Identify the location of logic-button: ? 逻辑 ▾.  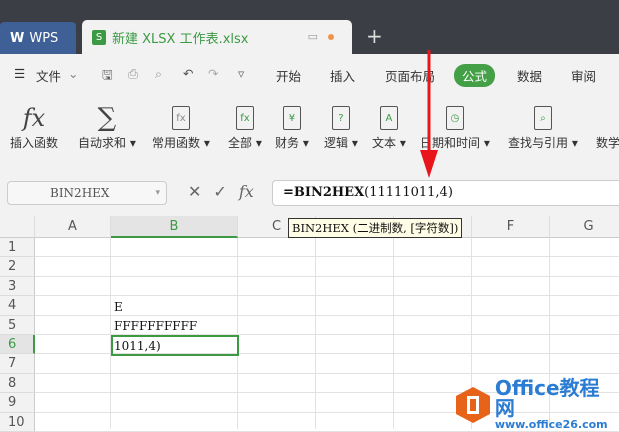
(341, 126).